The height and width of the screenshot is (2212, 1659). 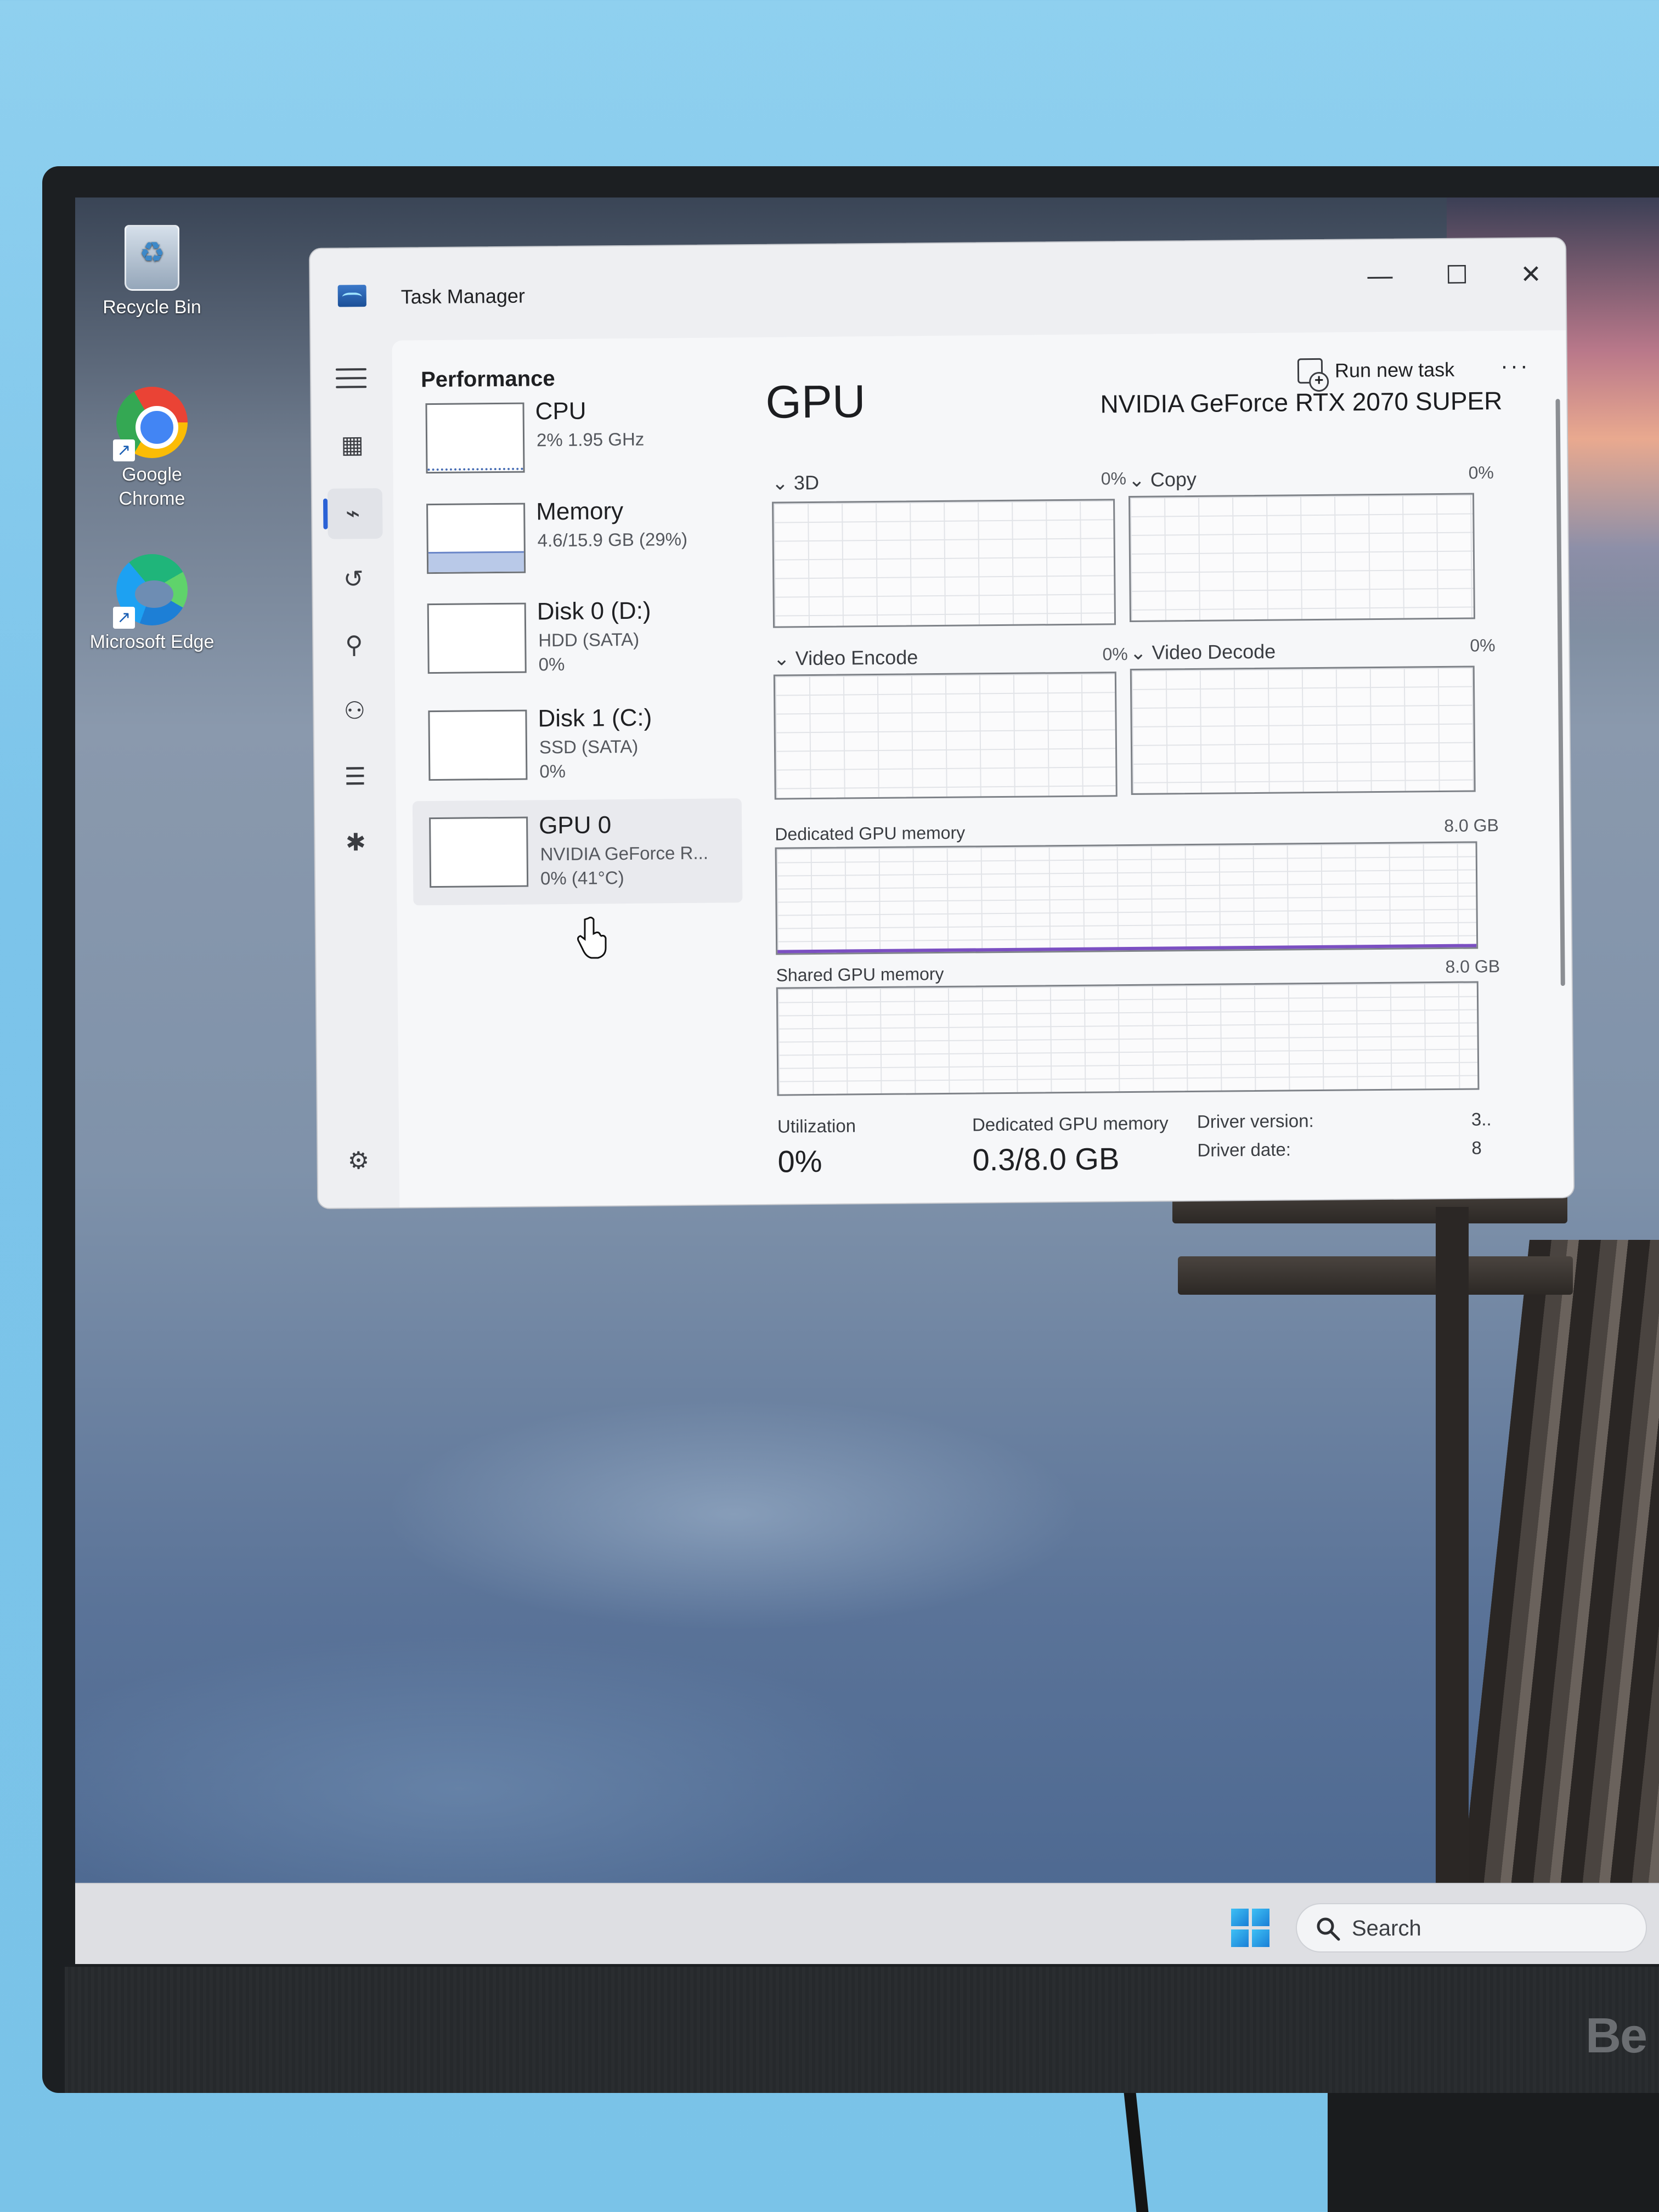 I want to click on search-placeholder: Search, so click(x=1386, y=1928).